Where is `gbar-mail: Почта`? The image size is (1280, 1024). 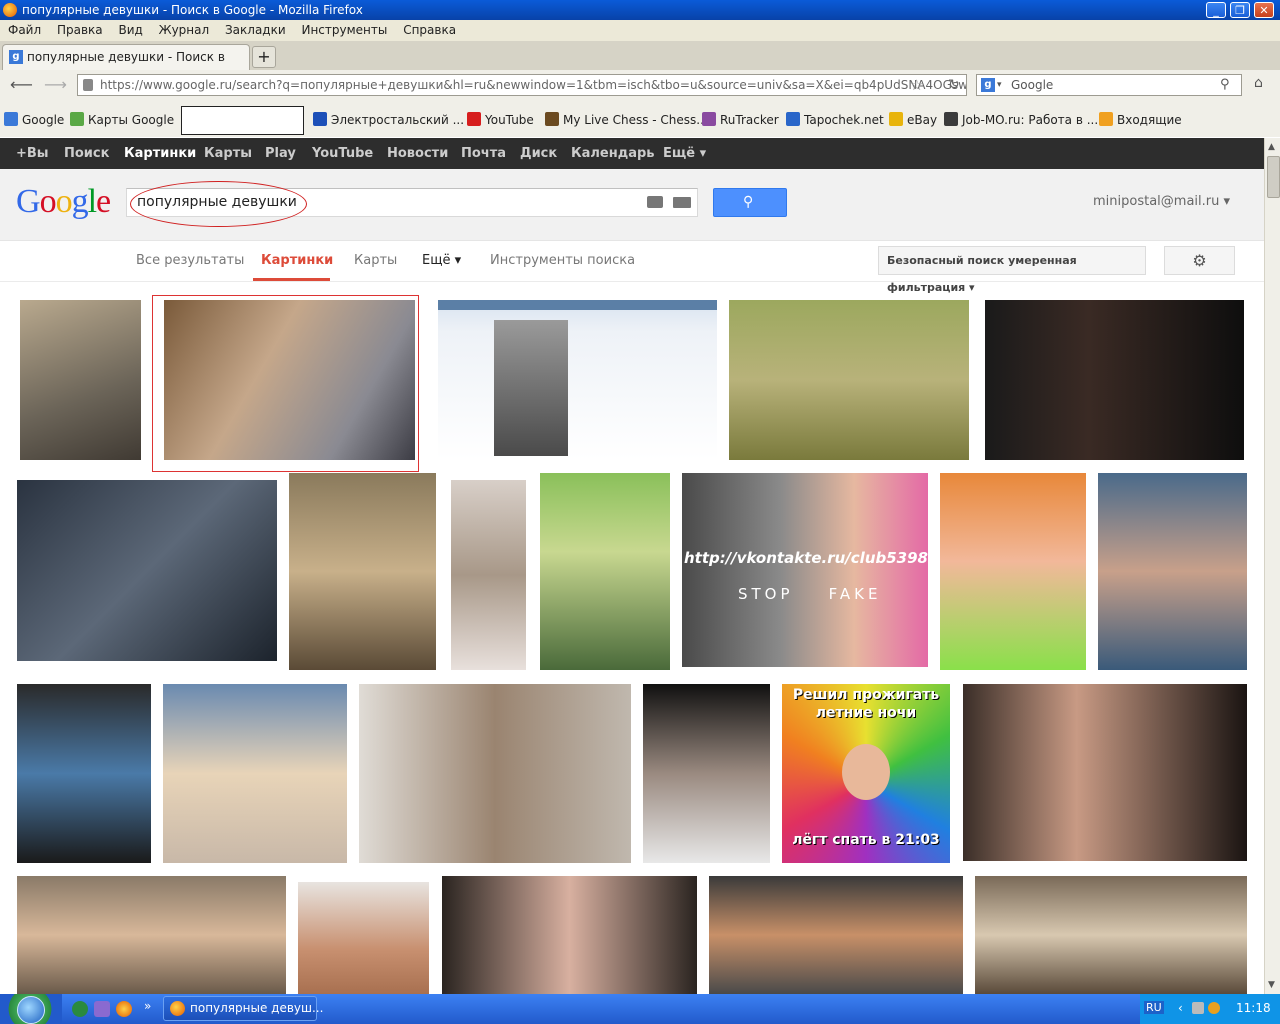
gbar-mail: Почта is located at coordinates (483, 153).